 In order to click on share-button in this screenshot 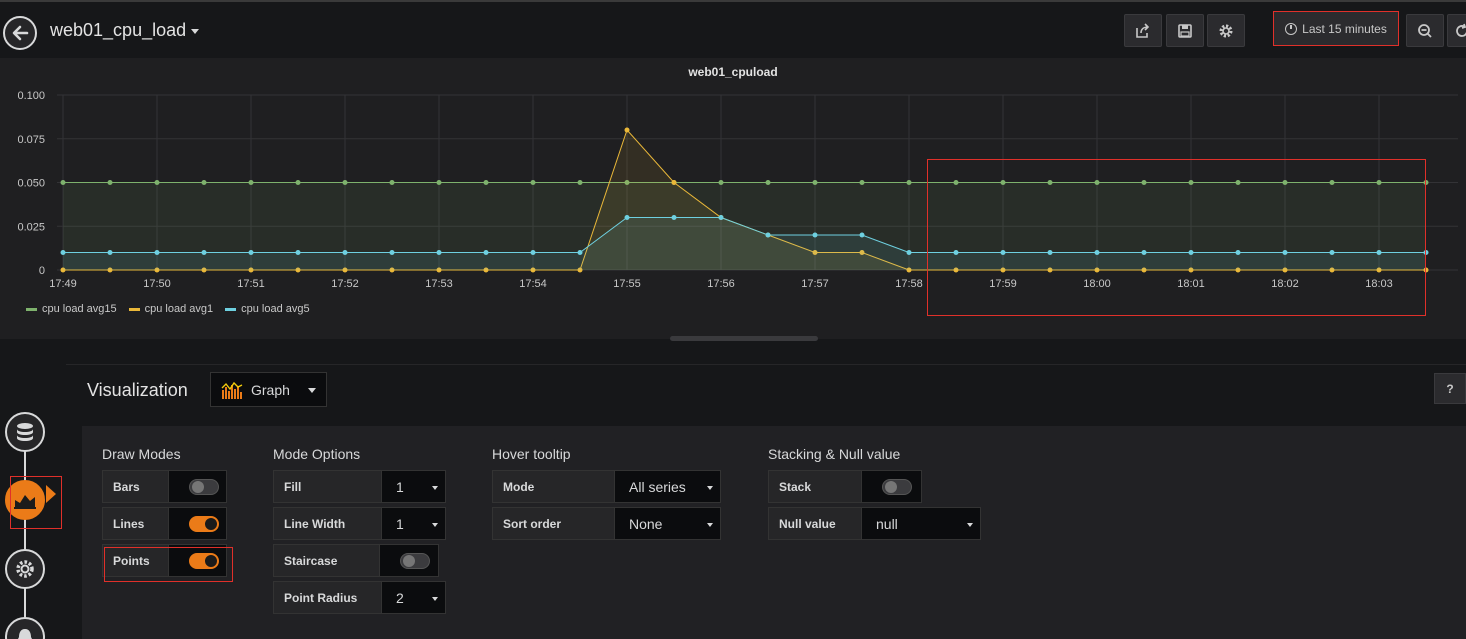, I will do `click(1143, 30)`.